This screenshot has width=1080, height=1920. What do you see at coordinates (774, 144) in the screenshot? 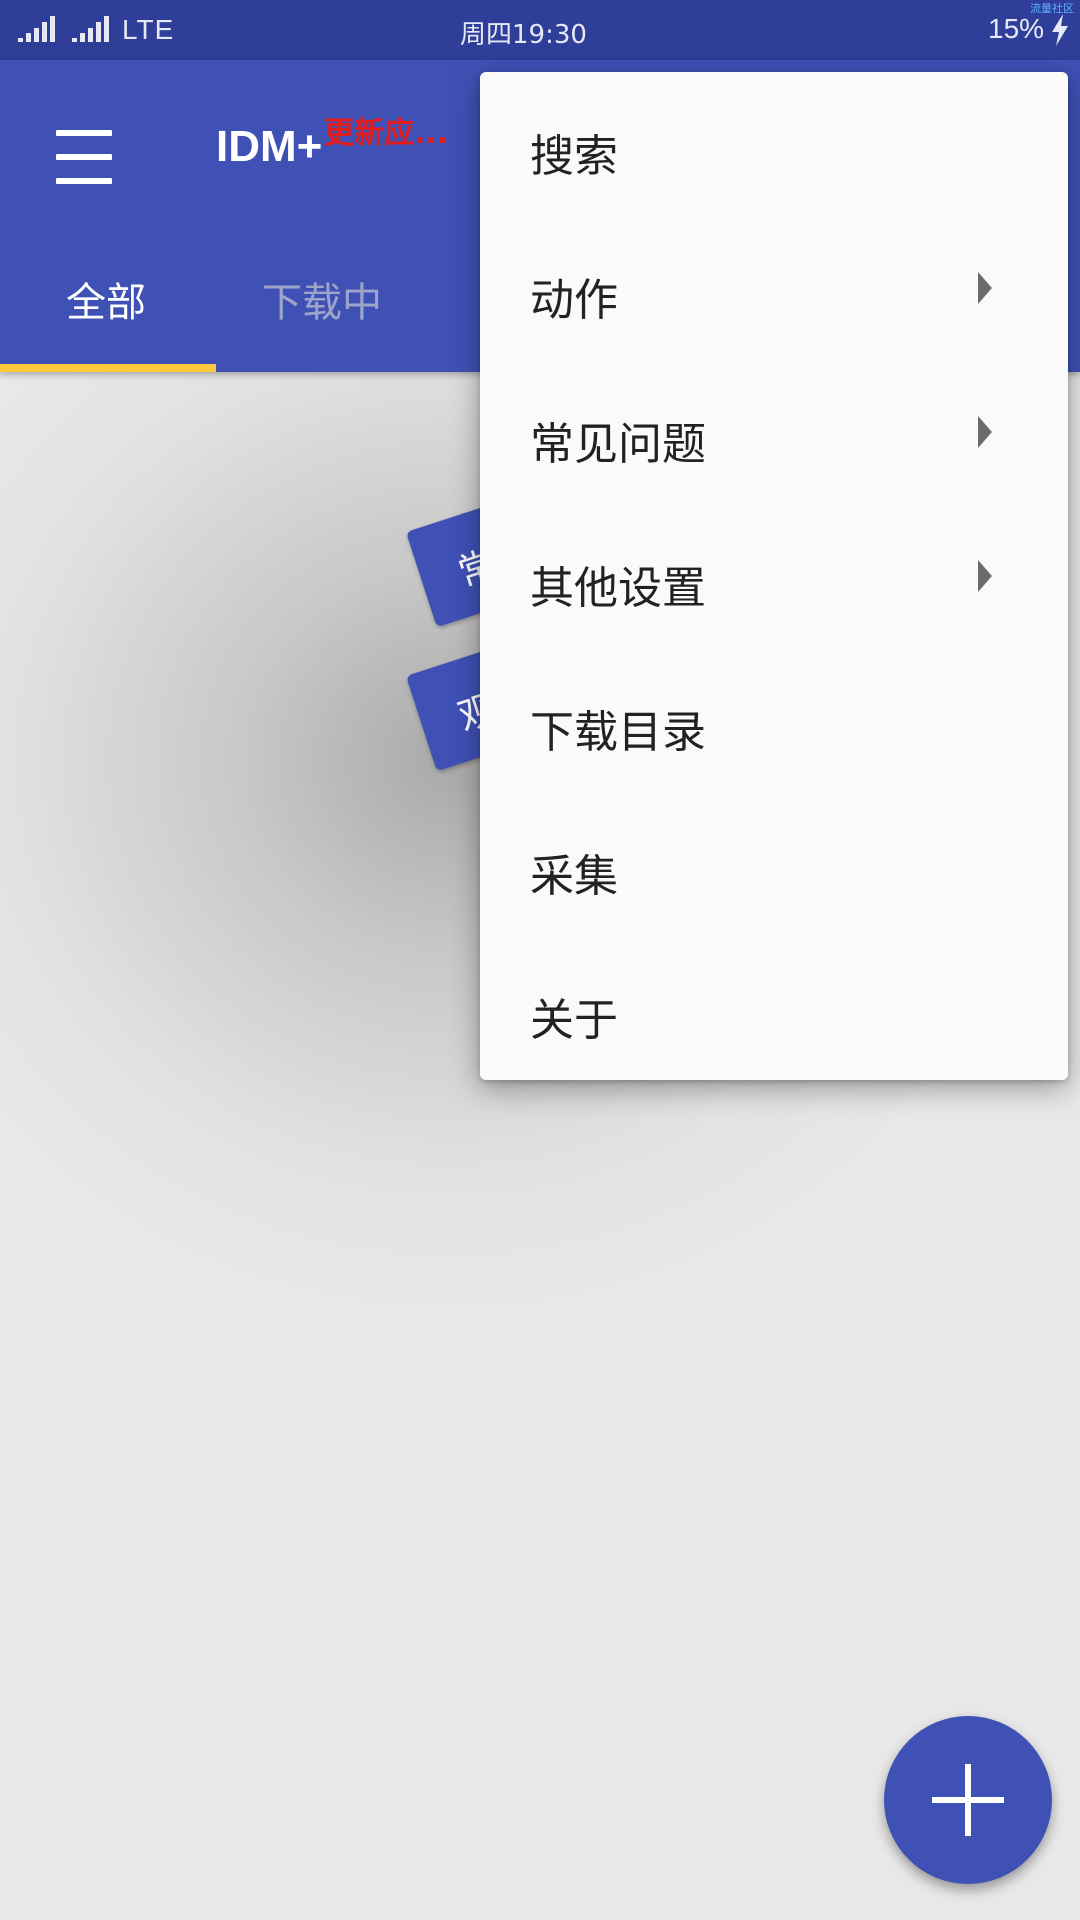
I see `menu-item-search: 搜索` at bounding box center [774, 144].